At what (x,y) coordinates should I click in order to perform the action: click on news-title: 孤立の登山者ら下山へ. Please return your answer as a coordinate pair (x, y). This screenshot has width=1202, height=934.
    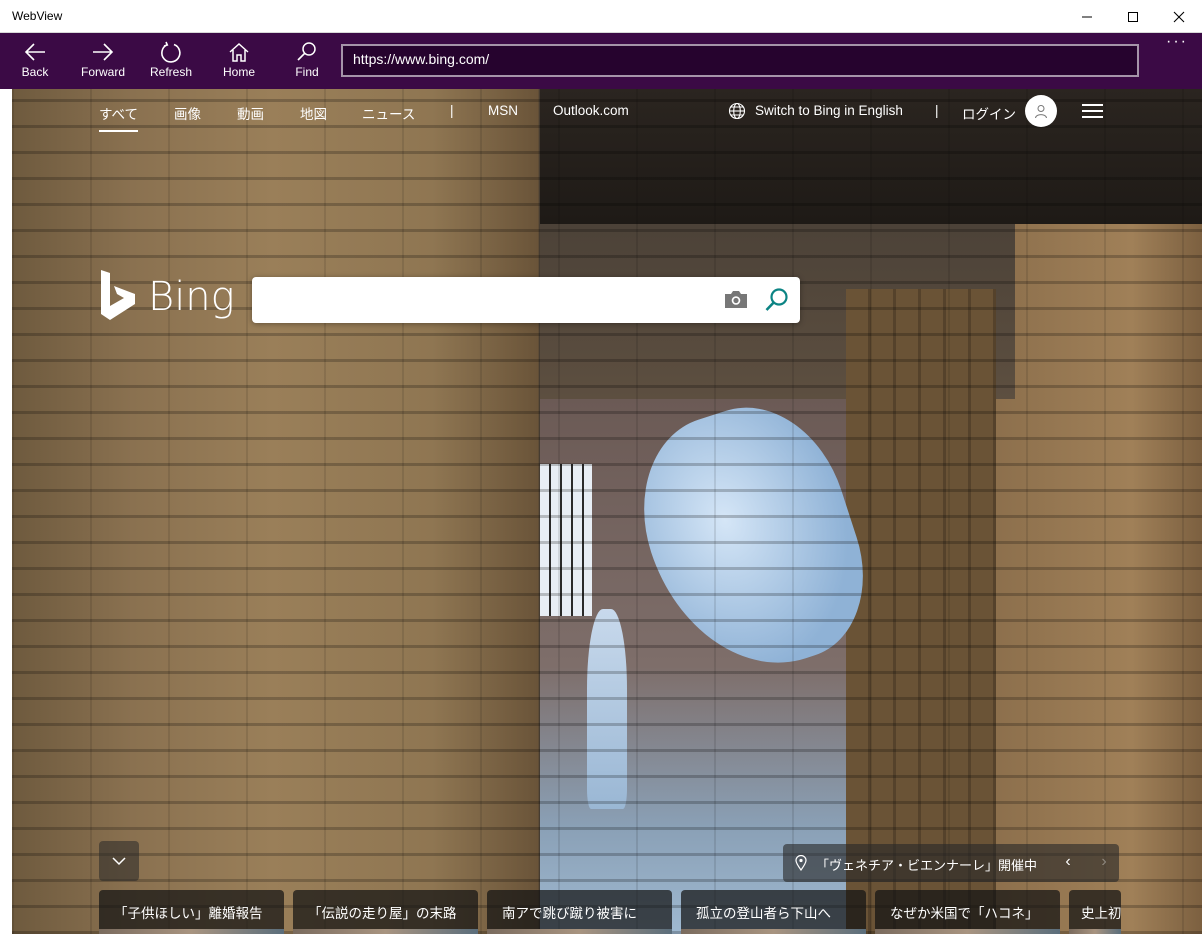
    Looking at the image, I should click on (763, 913).